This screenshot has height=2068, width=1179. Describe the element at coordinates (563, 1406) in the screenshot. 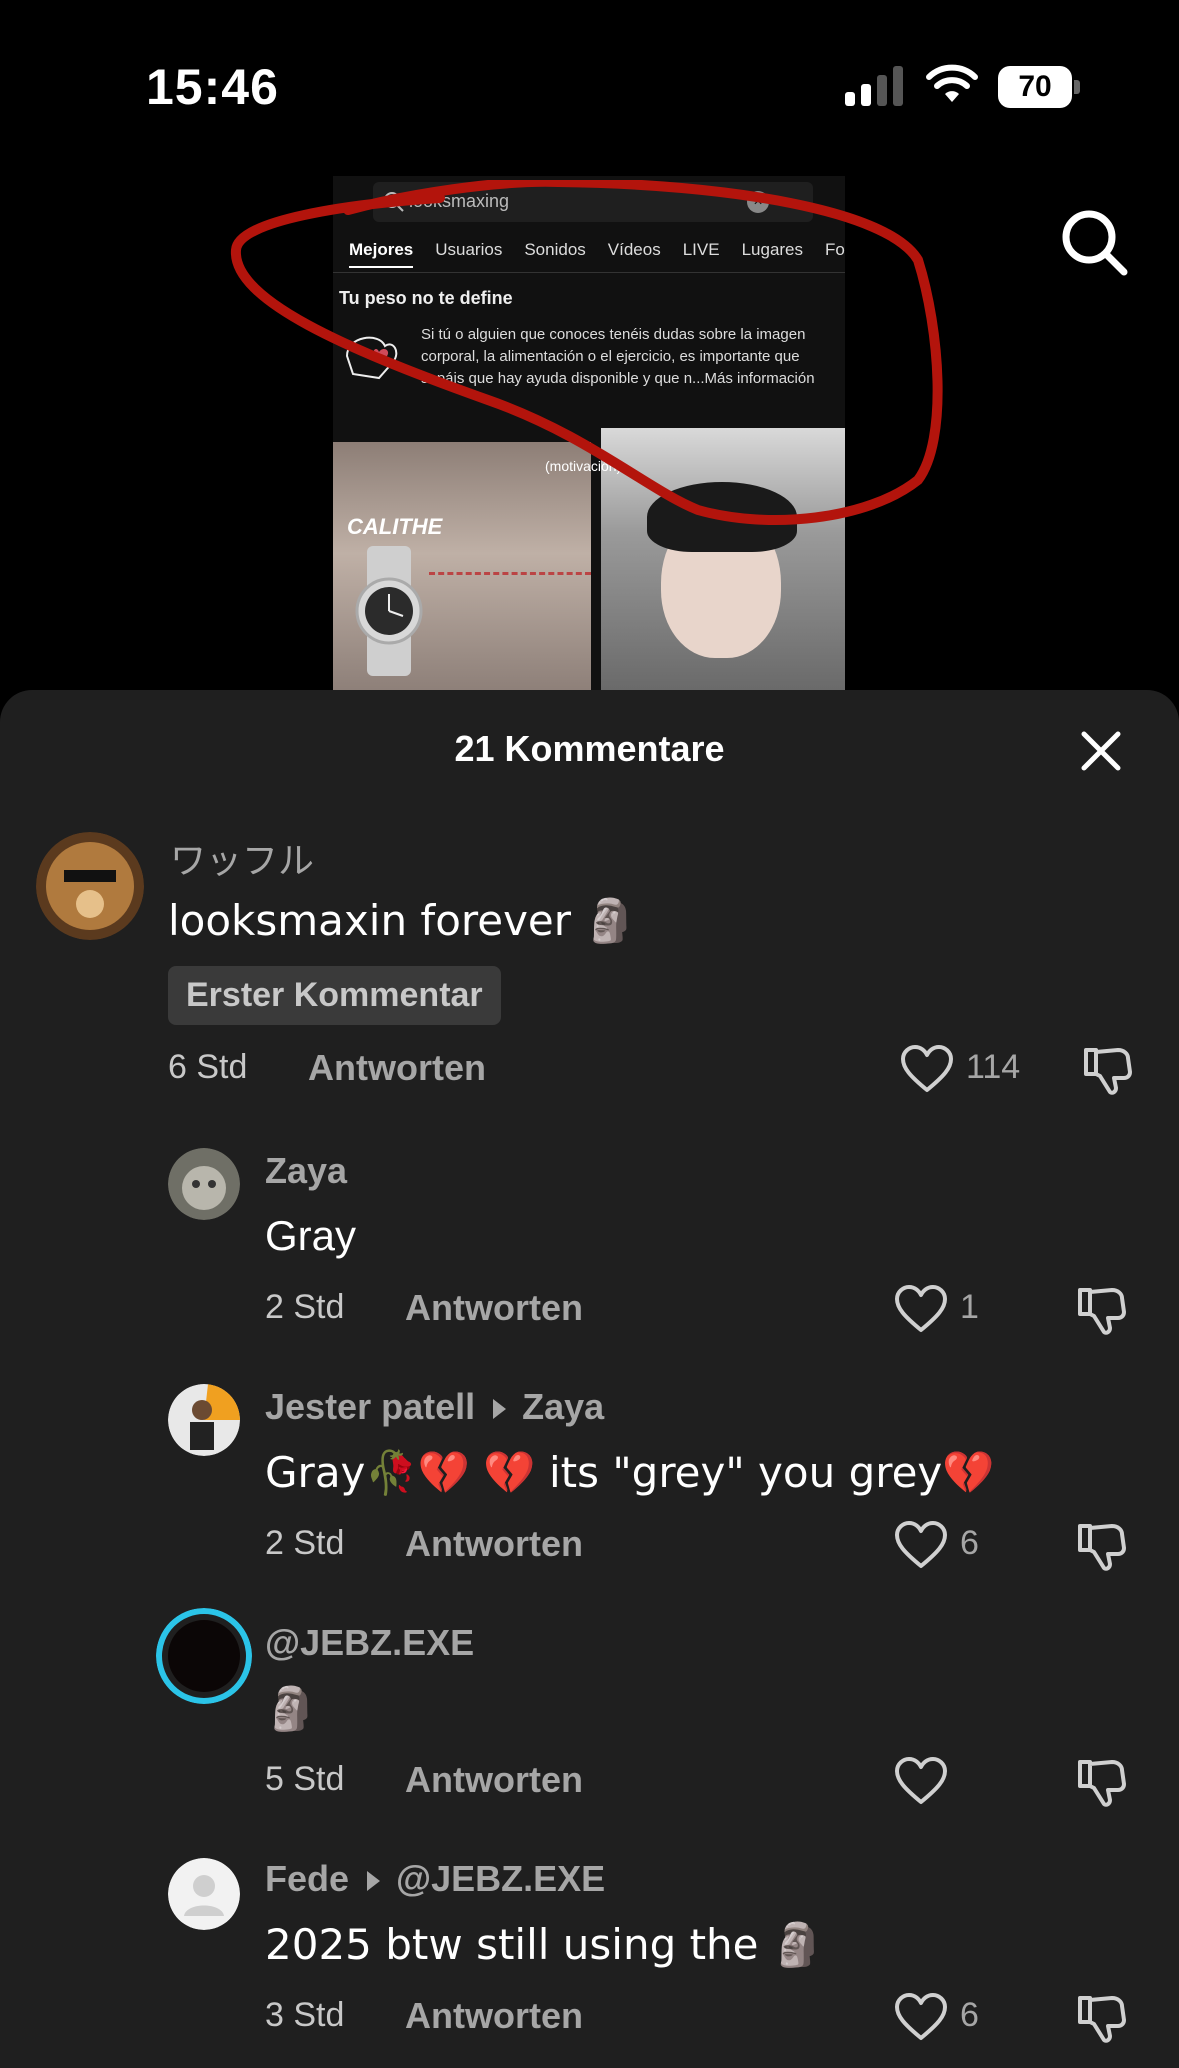

I see `reply-to-username: Zaya` at that location.